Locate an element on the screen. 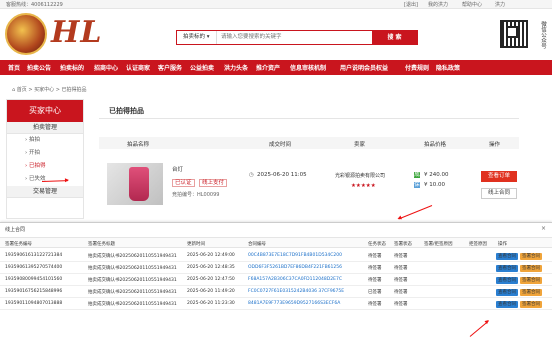  online-contract-button: 线上合同 is located at coordinates (499, 193).